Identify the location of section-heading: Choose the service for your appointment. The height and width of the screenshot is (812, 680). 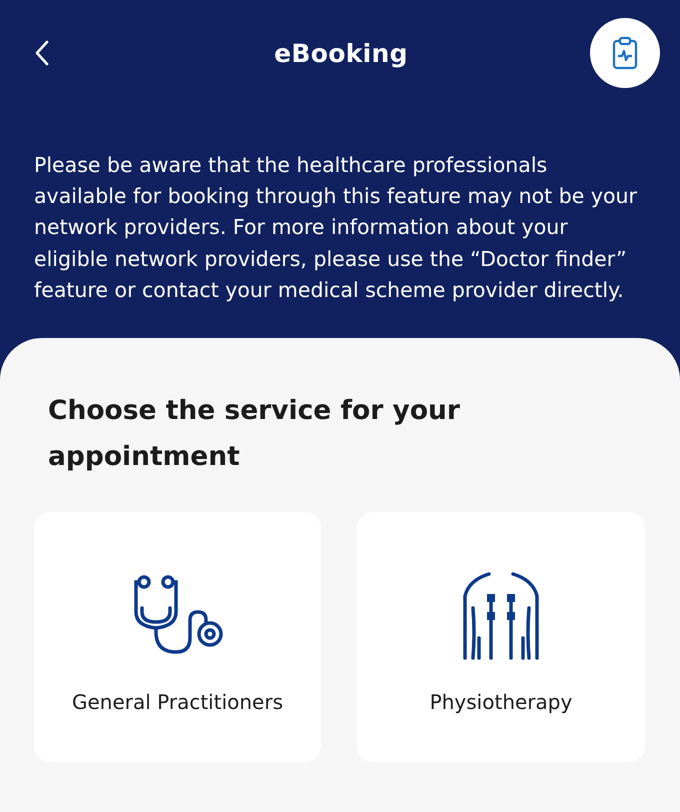
(254, 434).